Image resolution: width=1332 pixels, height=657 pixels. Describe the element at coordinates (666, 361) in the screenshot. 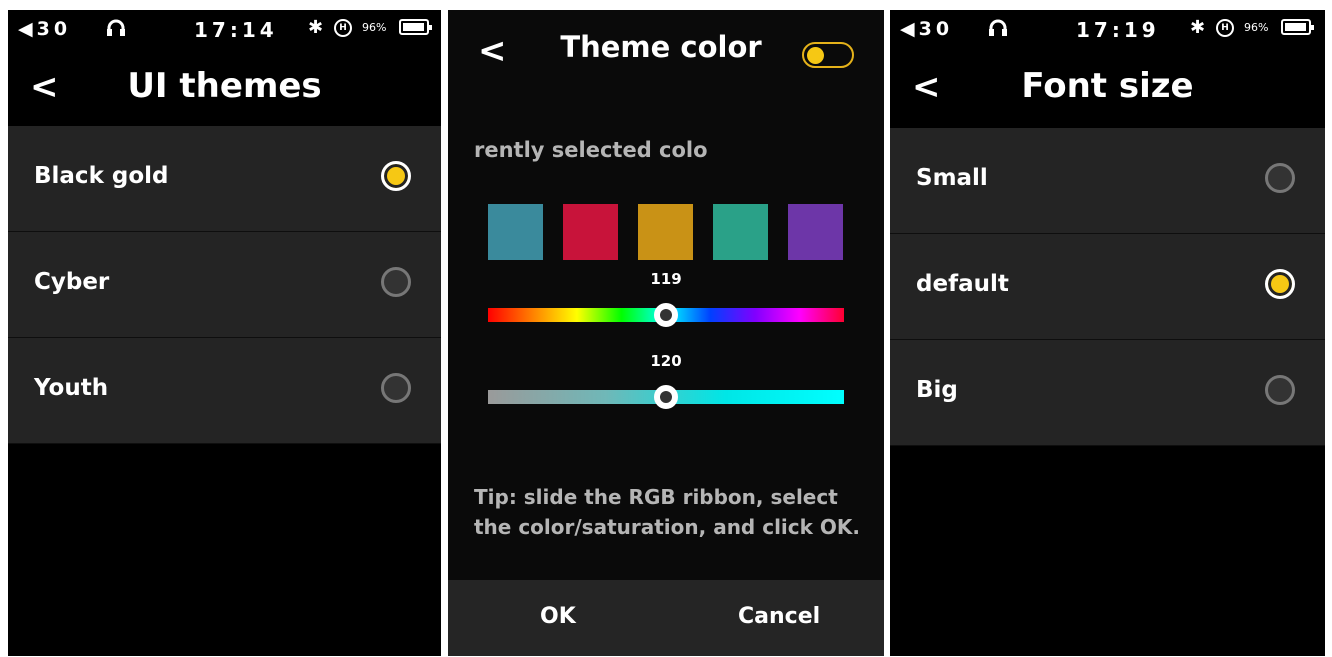

I see `saturation-value: 120` at that location.